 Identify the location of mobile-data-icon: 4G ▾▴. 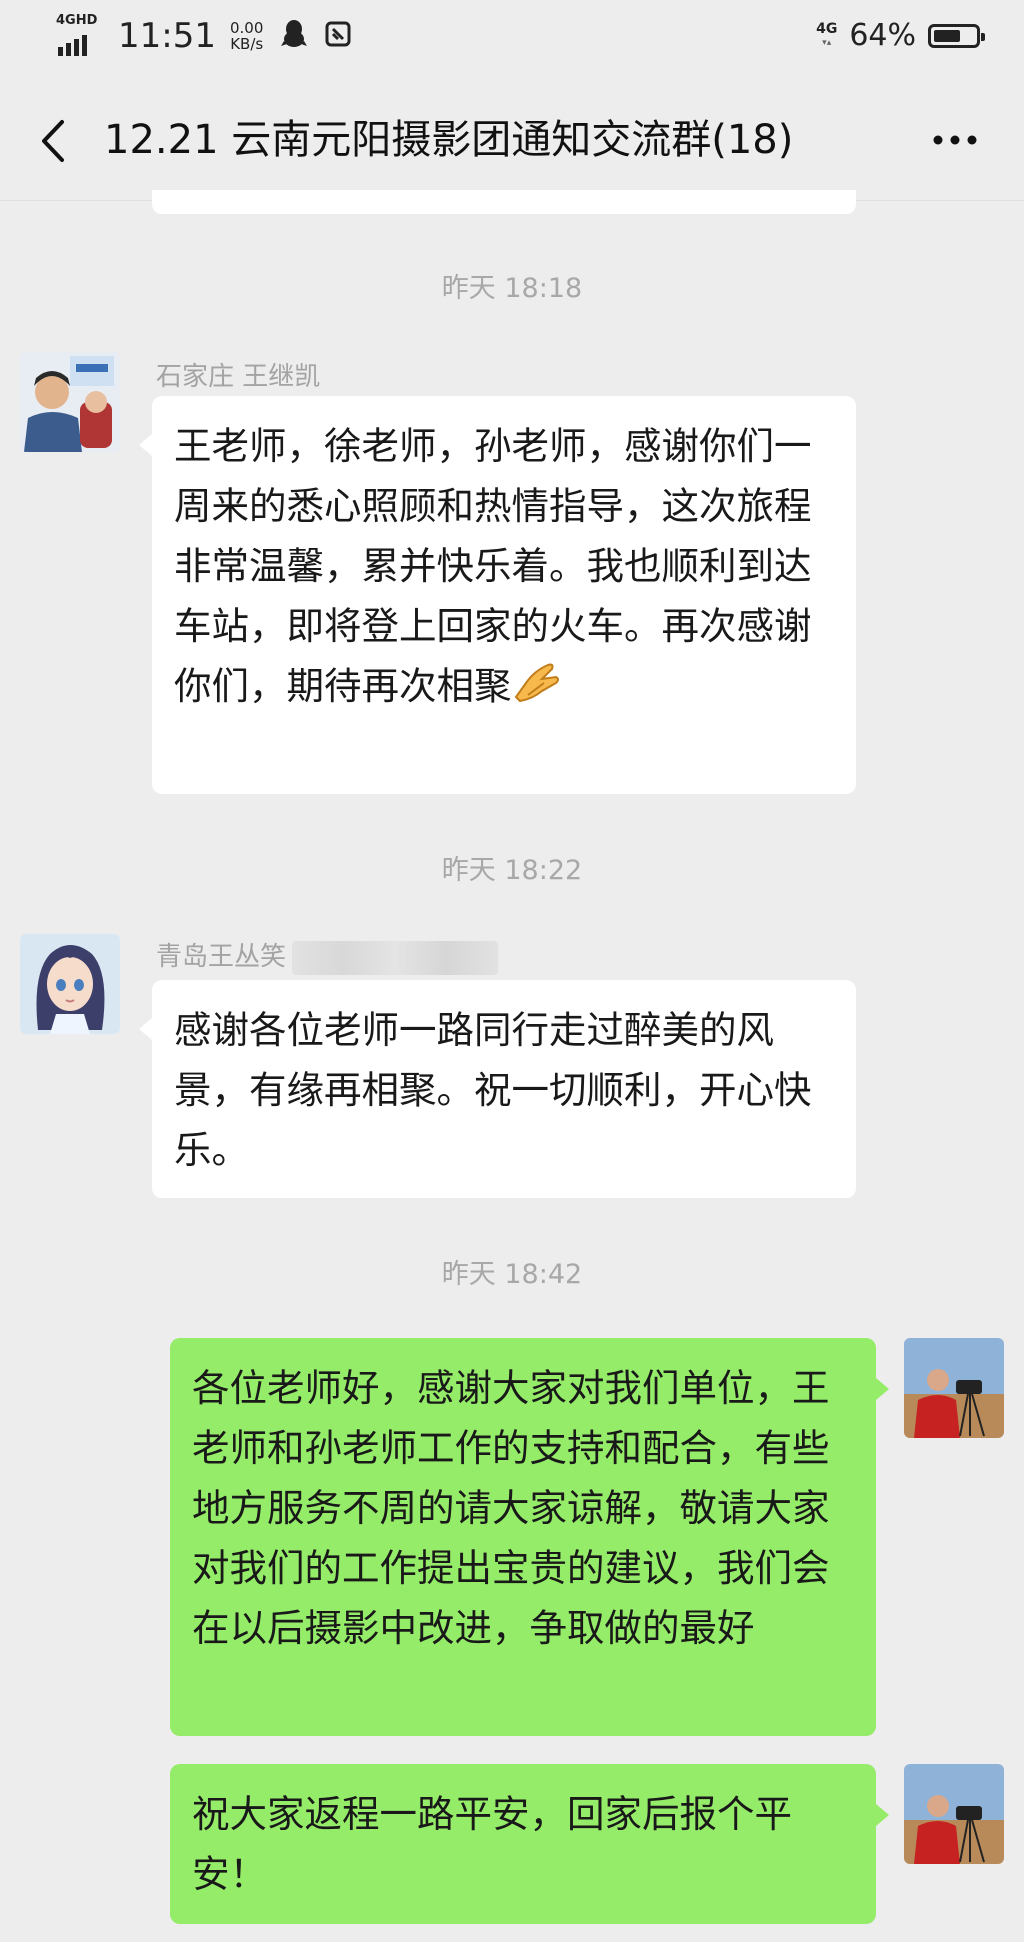
(827, 34).